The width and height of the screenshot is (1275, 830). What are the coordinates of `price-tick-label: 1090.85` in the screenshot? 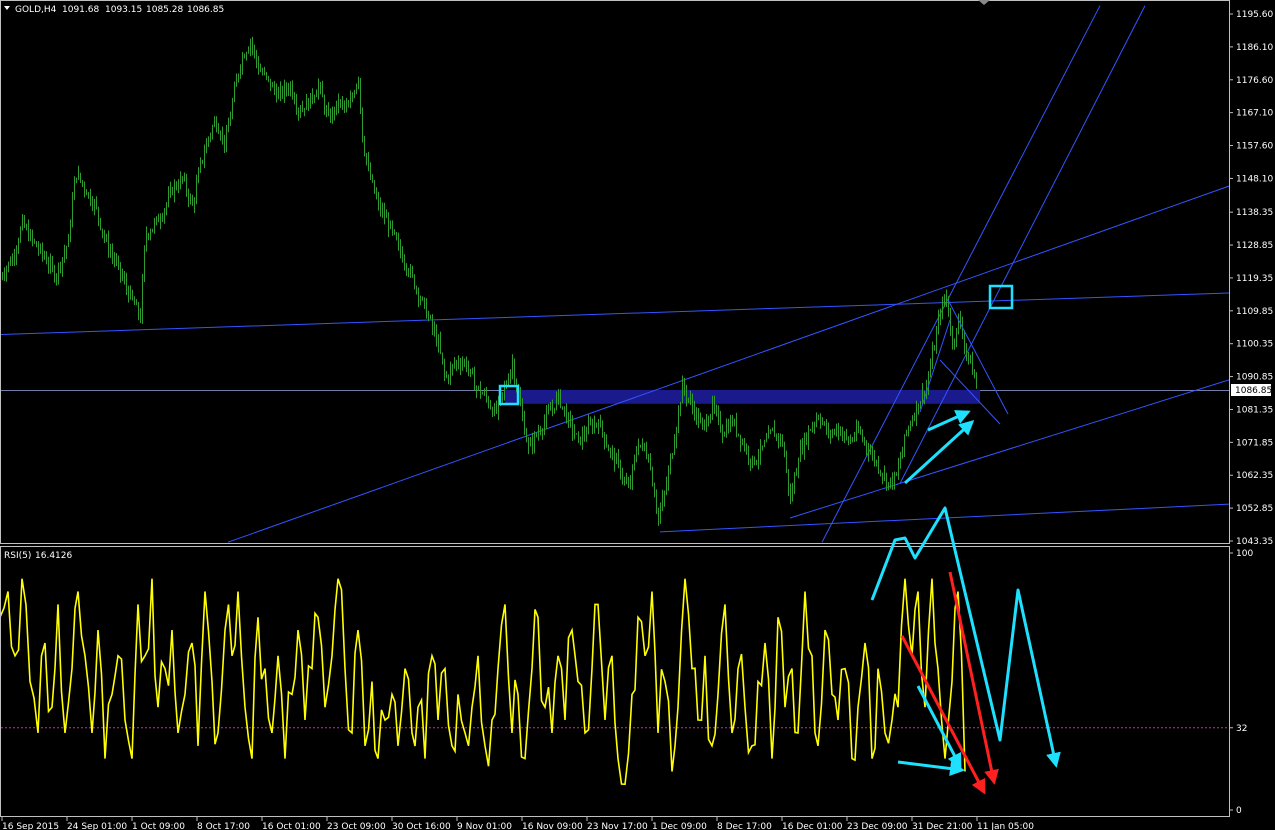 It's located at (1254, 378).